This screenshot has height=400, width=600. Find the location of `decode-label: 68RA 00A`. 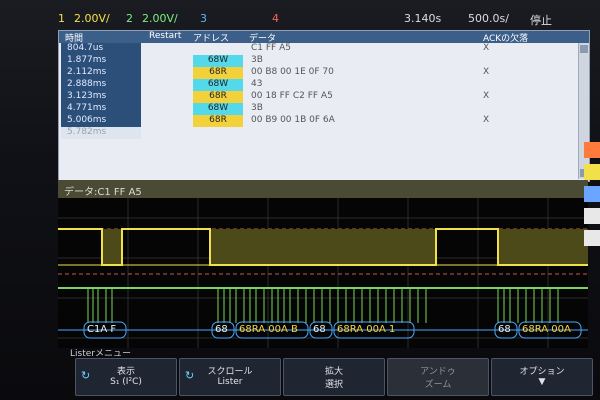

decode-label: 68RA 00A is located at coordinates (546, 329).